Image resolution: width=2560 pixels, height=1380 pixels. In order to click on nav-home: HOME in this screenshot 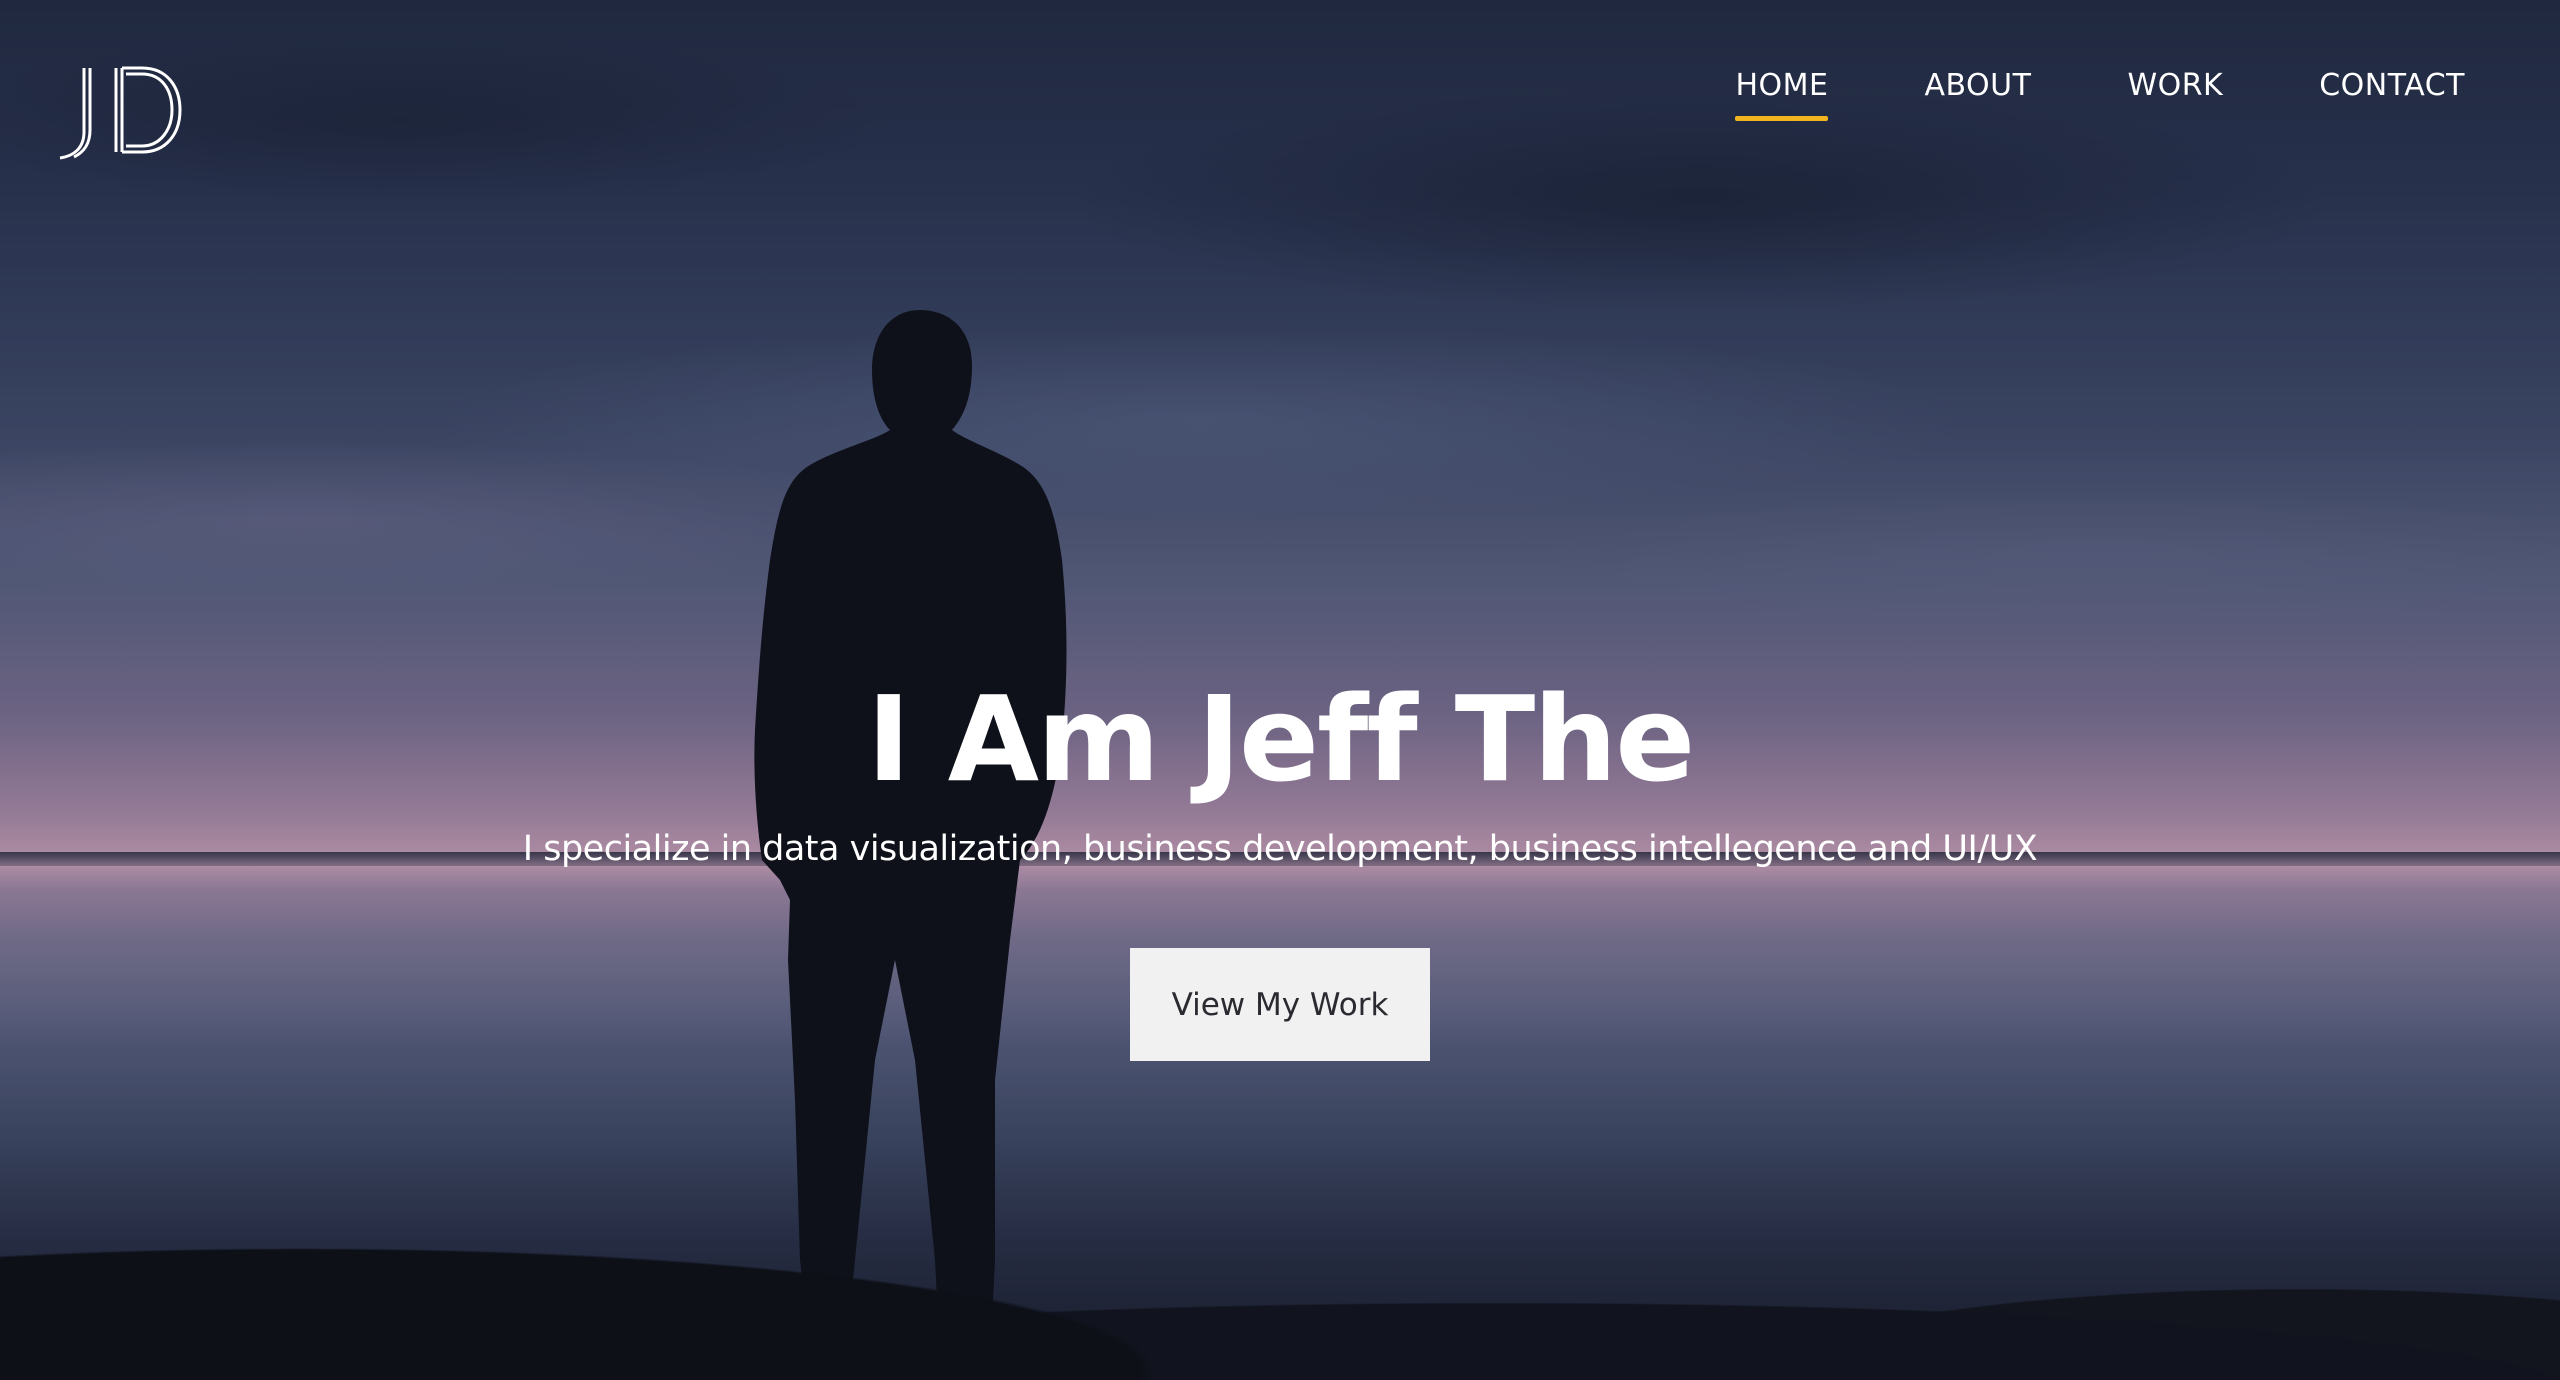, I will do `click(1782, 94)`.